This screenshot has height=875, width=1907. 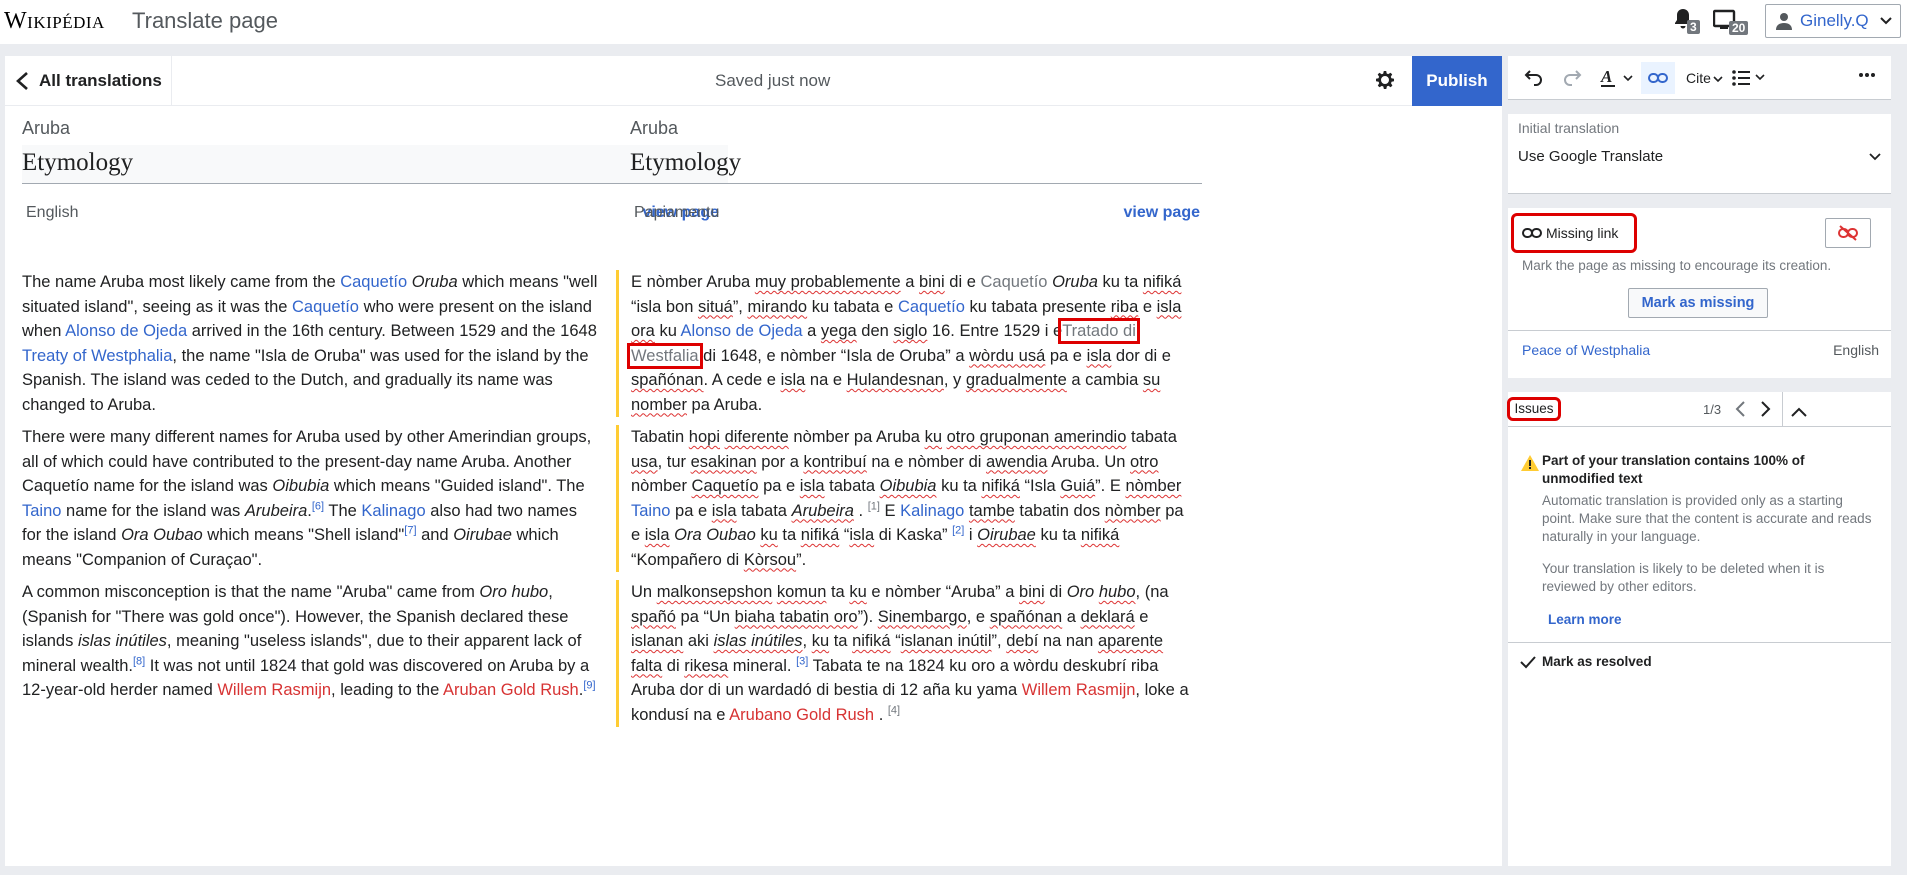 What do you see at coordinates (318, 506) in the screenshot?
I see `citation: [6]` at bounding box center [318, 506].